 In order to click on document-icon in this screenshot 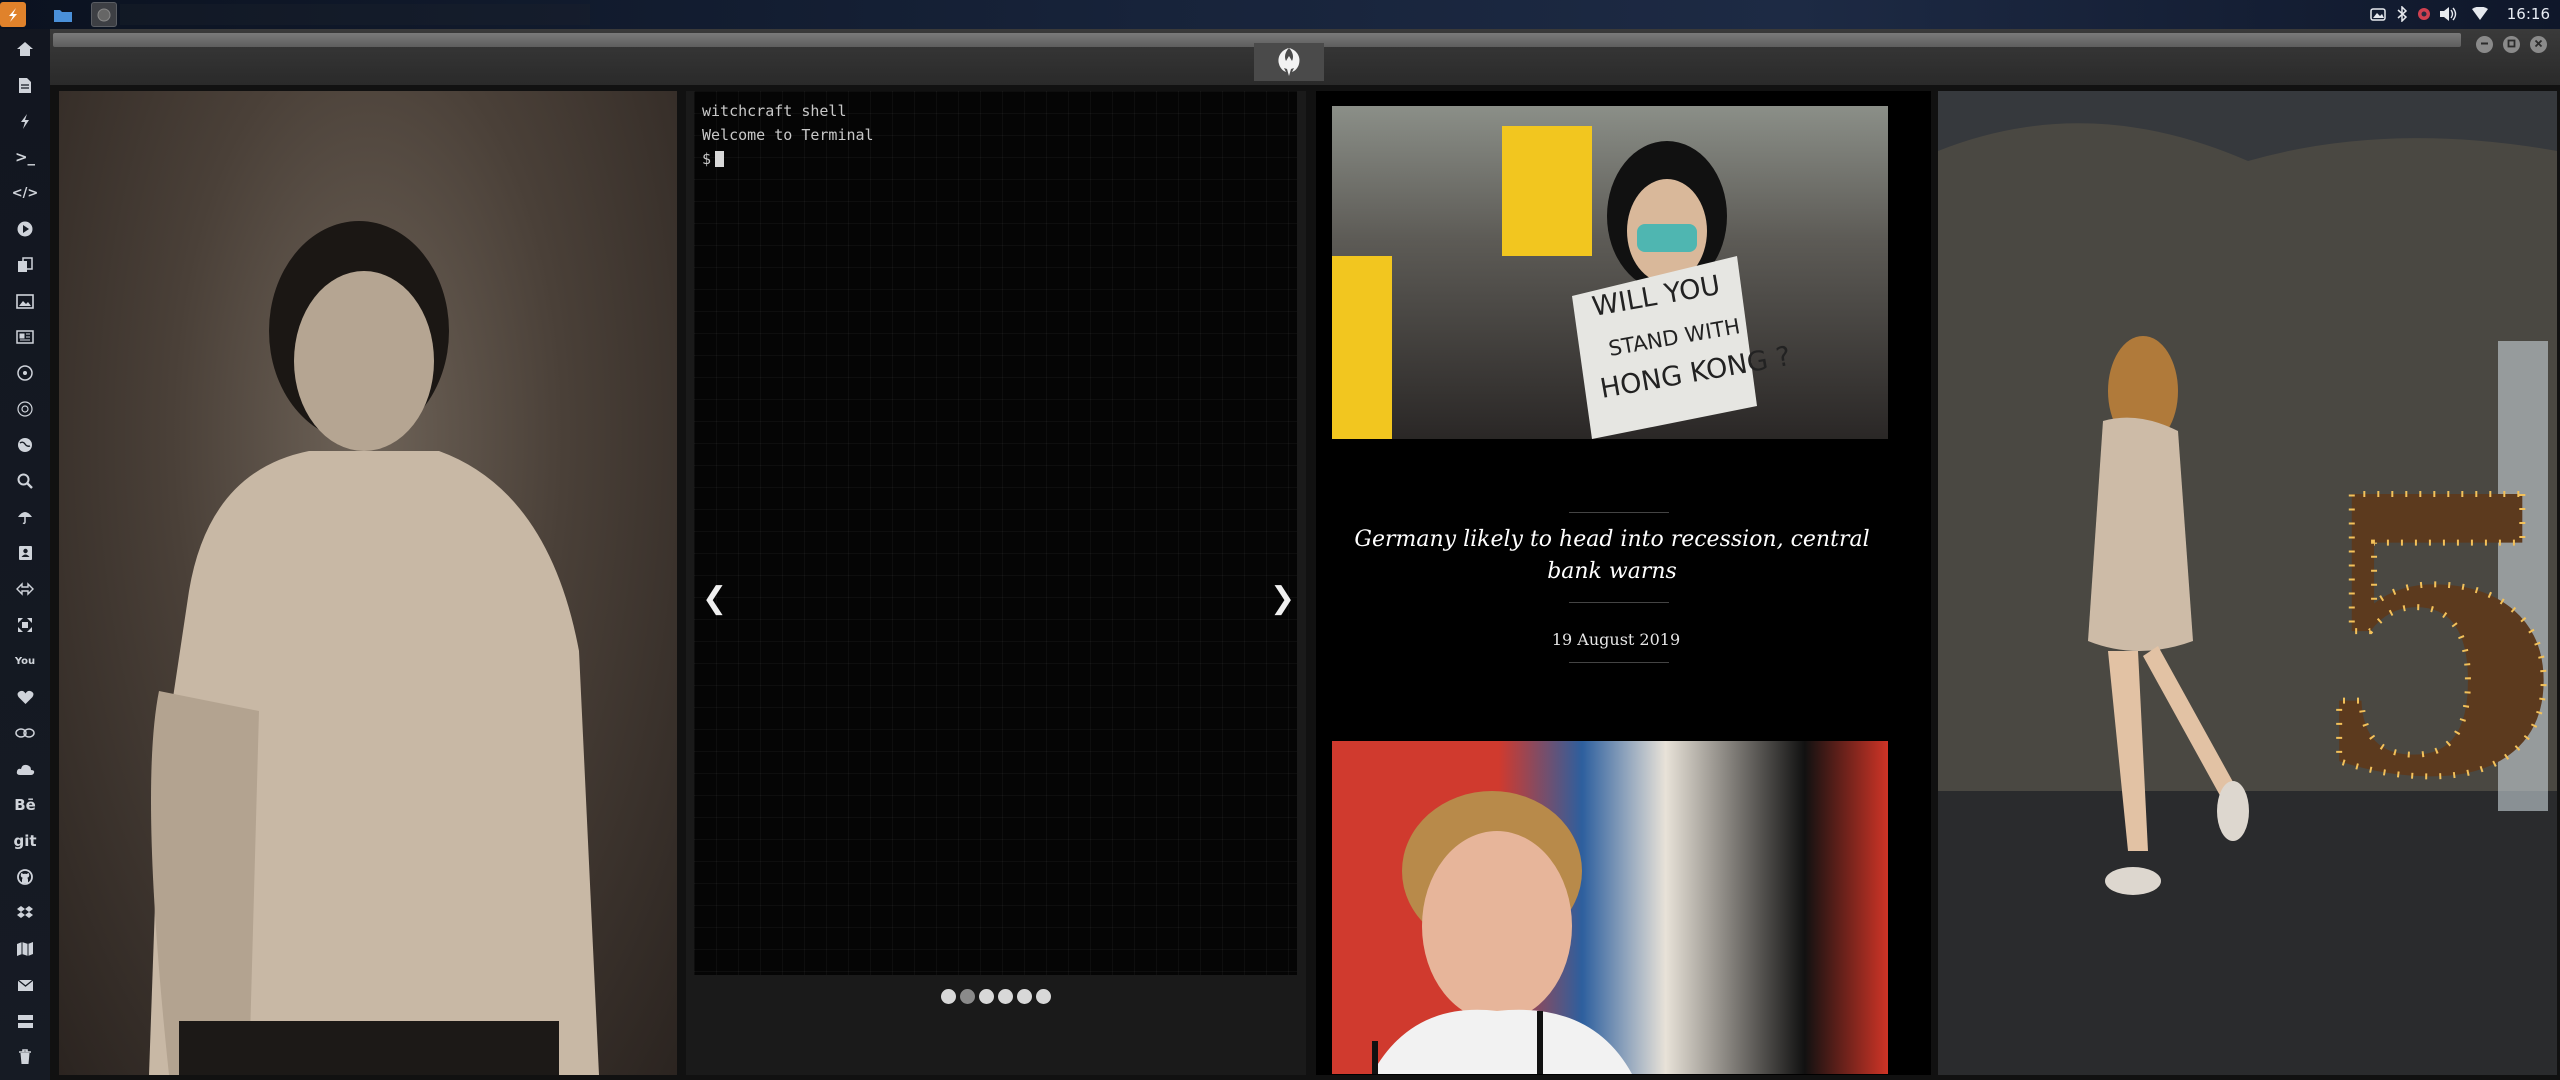, I will do `click(25, 85)`.